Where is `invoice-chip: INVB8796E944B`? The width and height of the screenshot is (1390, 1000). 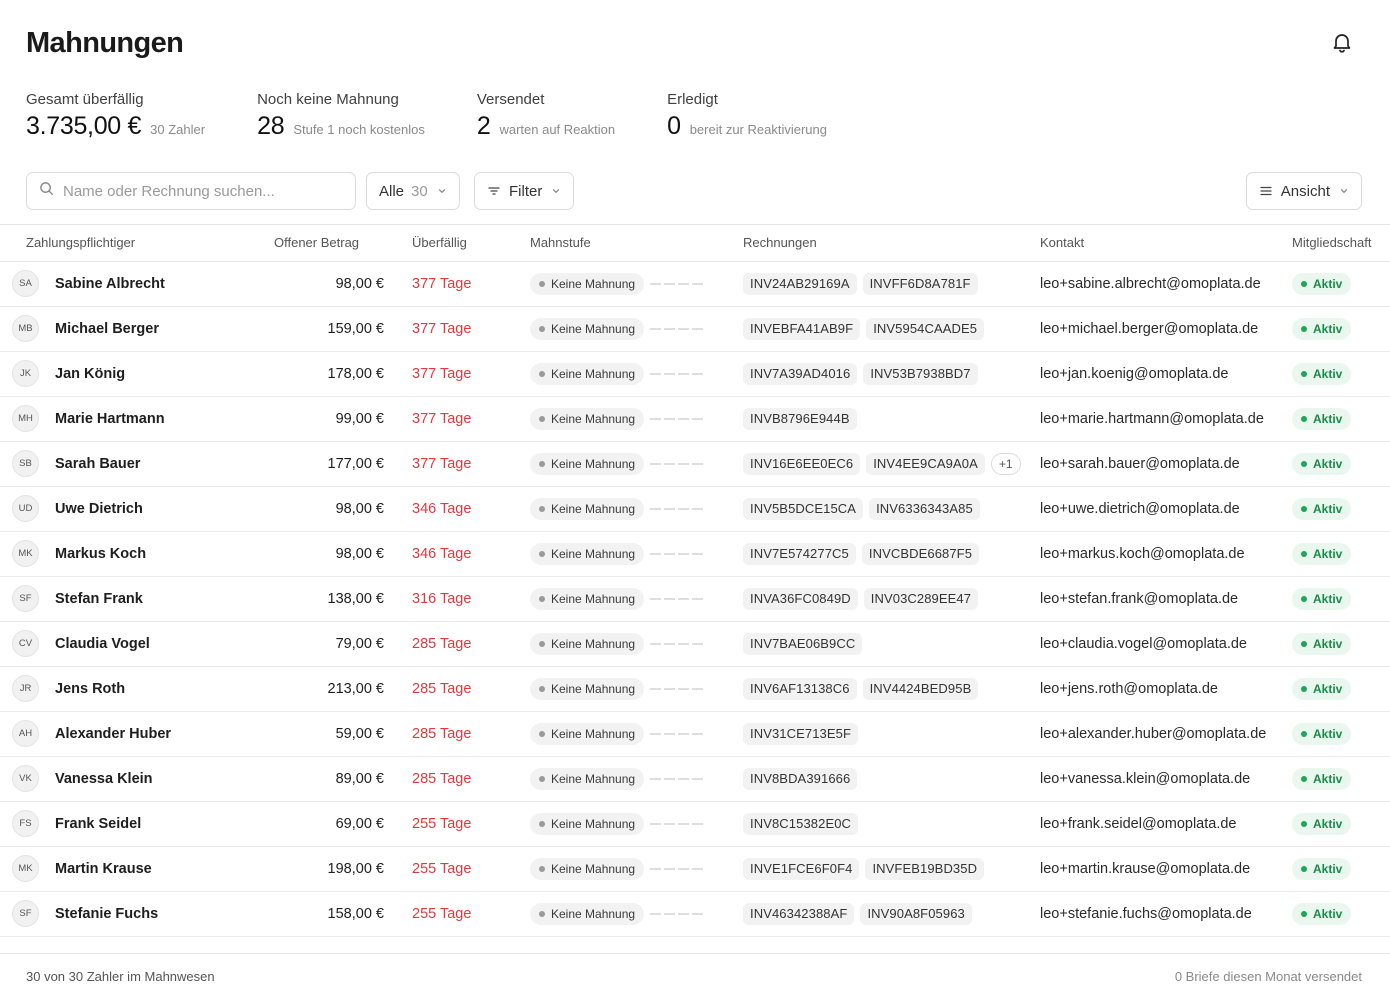
invoice-chip: INVB8796E944B is located at coordinates (800, 418).